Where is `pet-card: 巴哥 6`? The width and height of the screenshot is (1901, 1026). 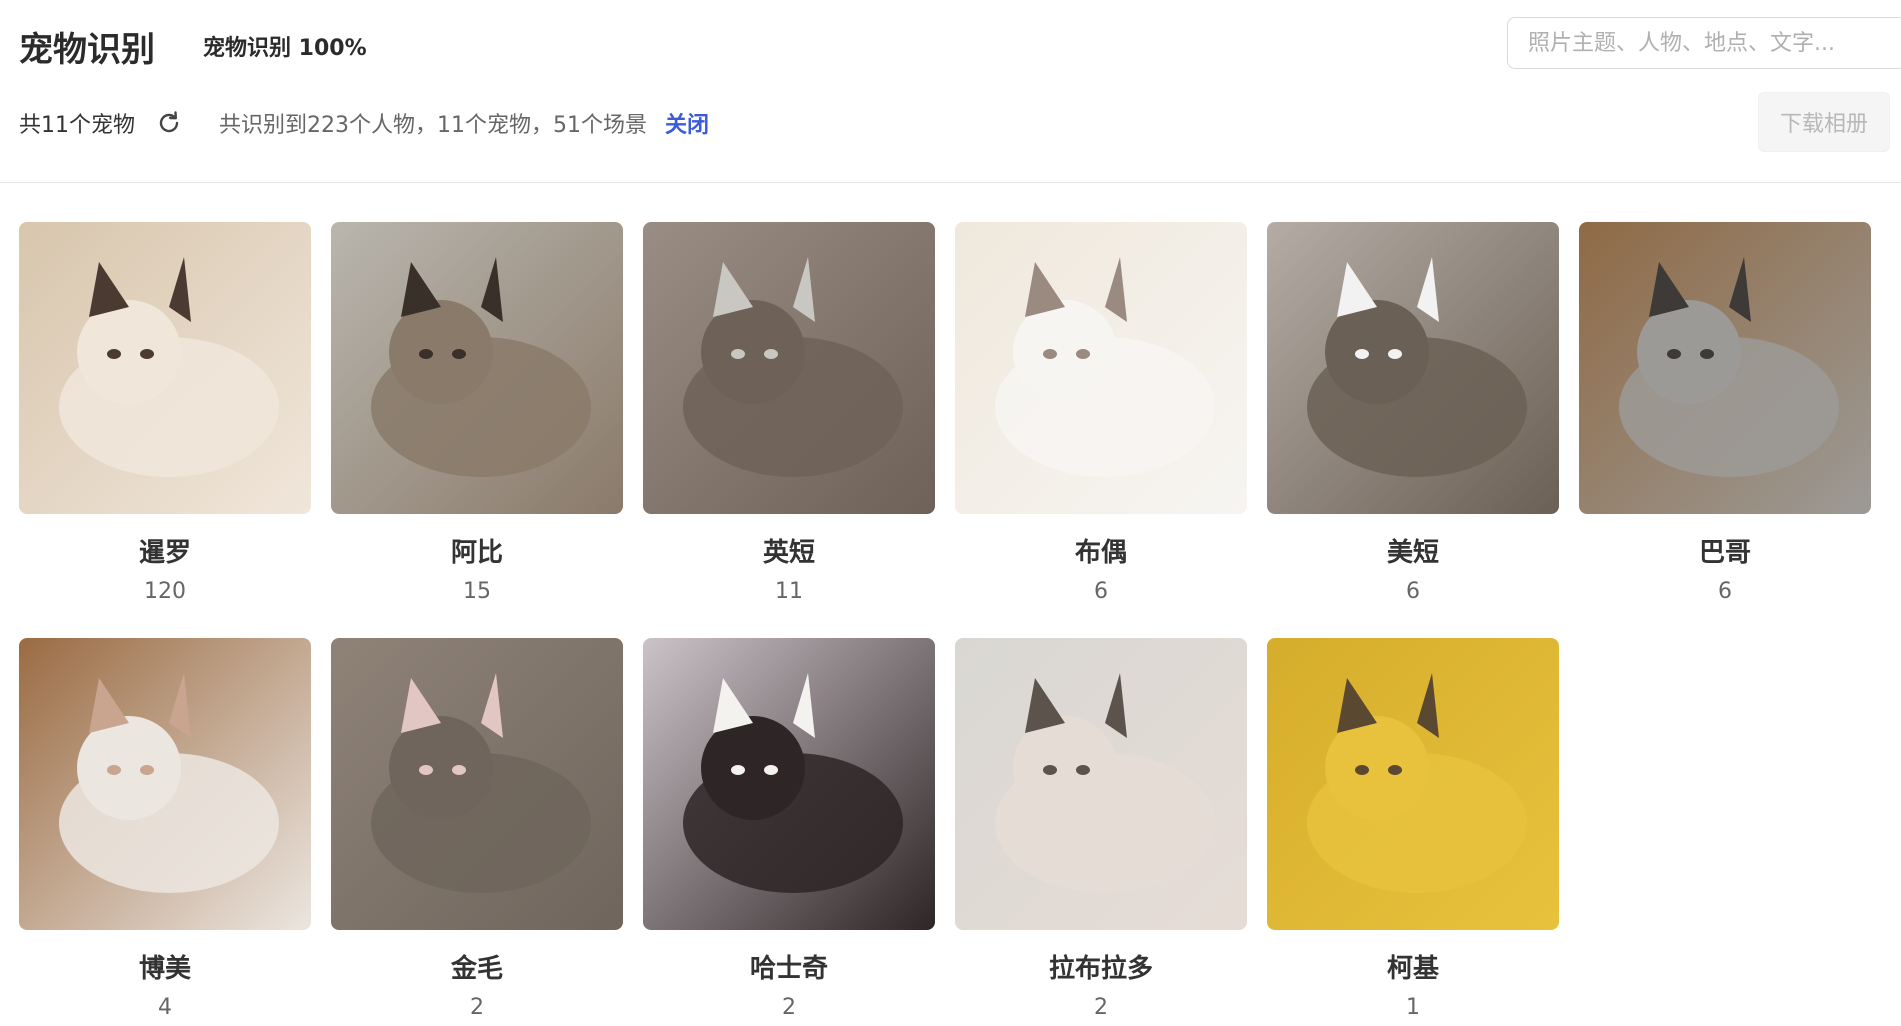 pet-card: 巴哥 6 is located at coordinates (1725, 413).